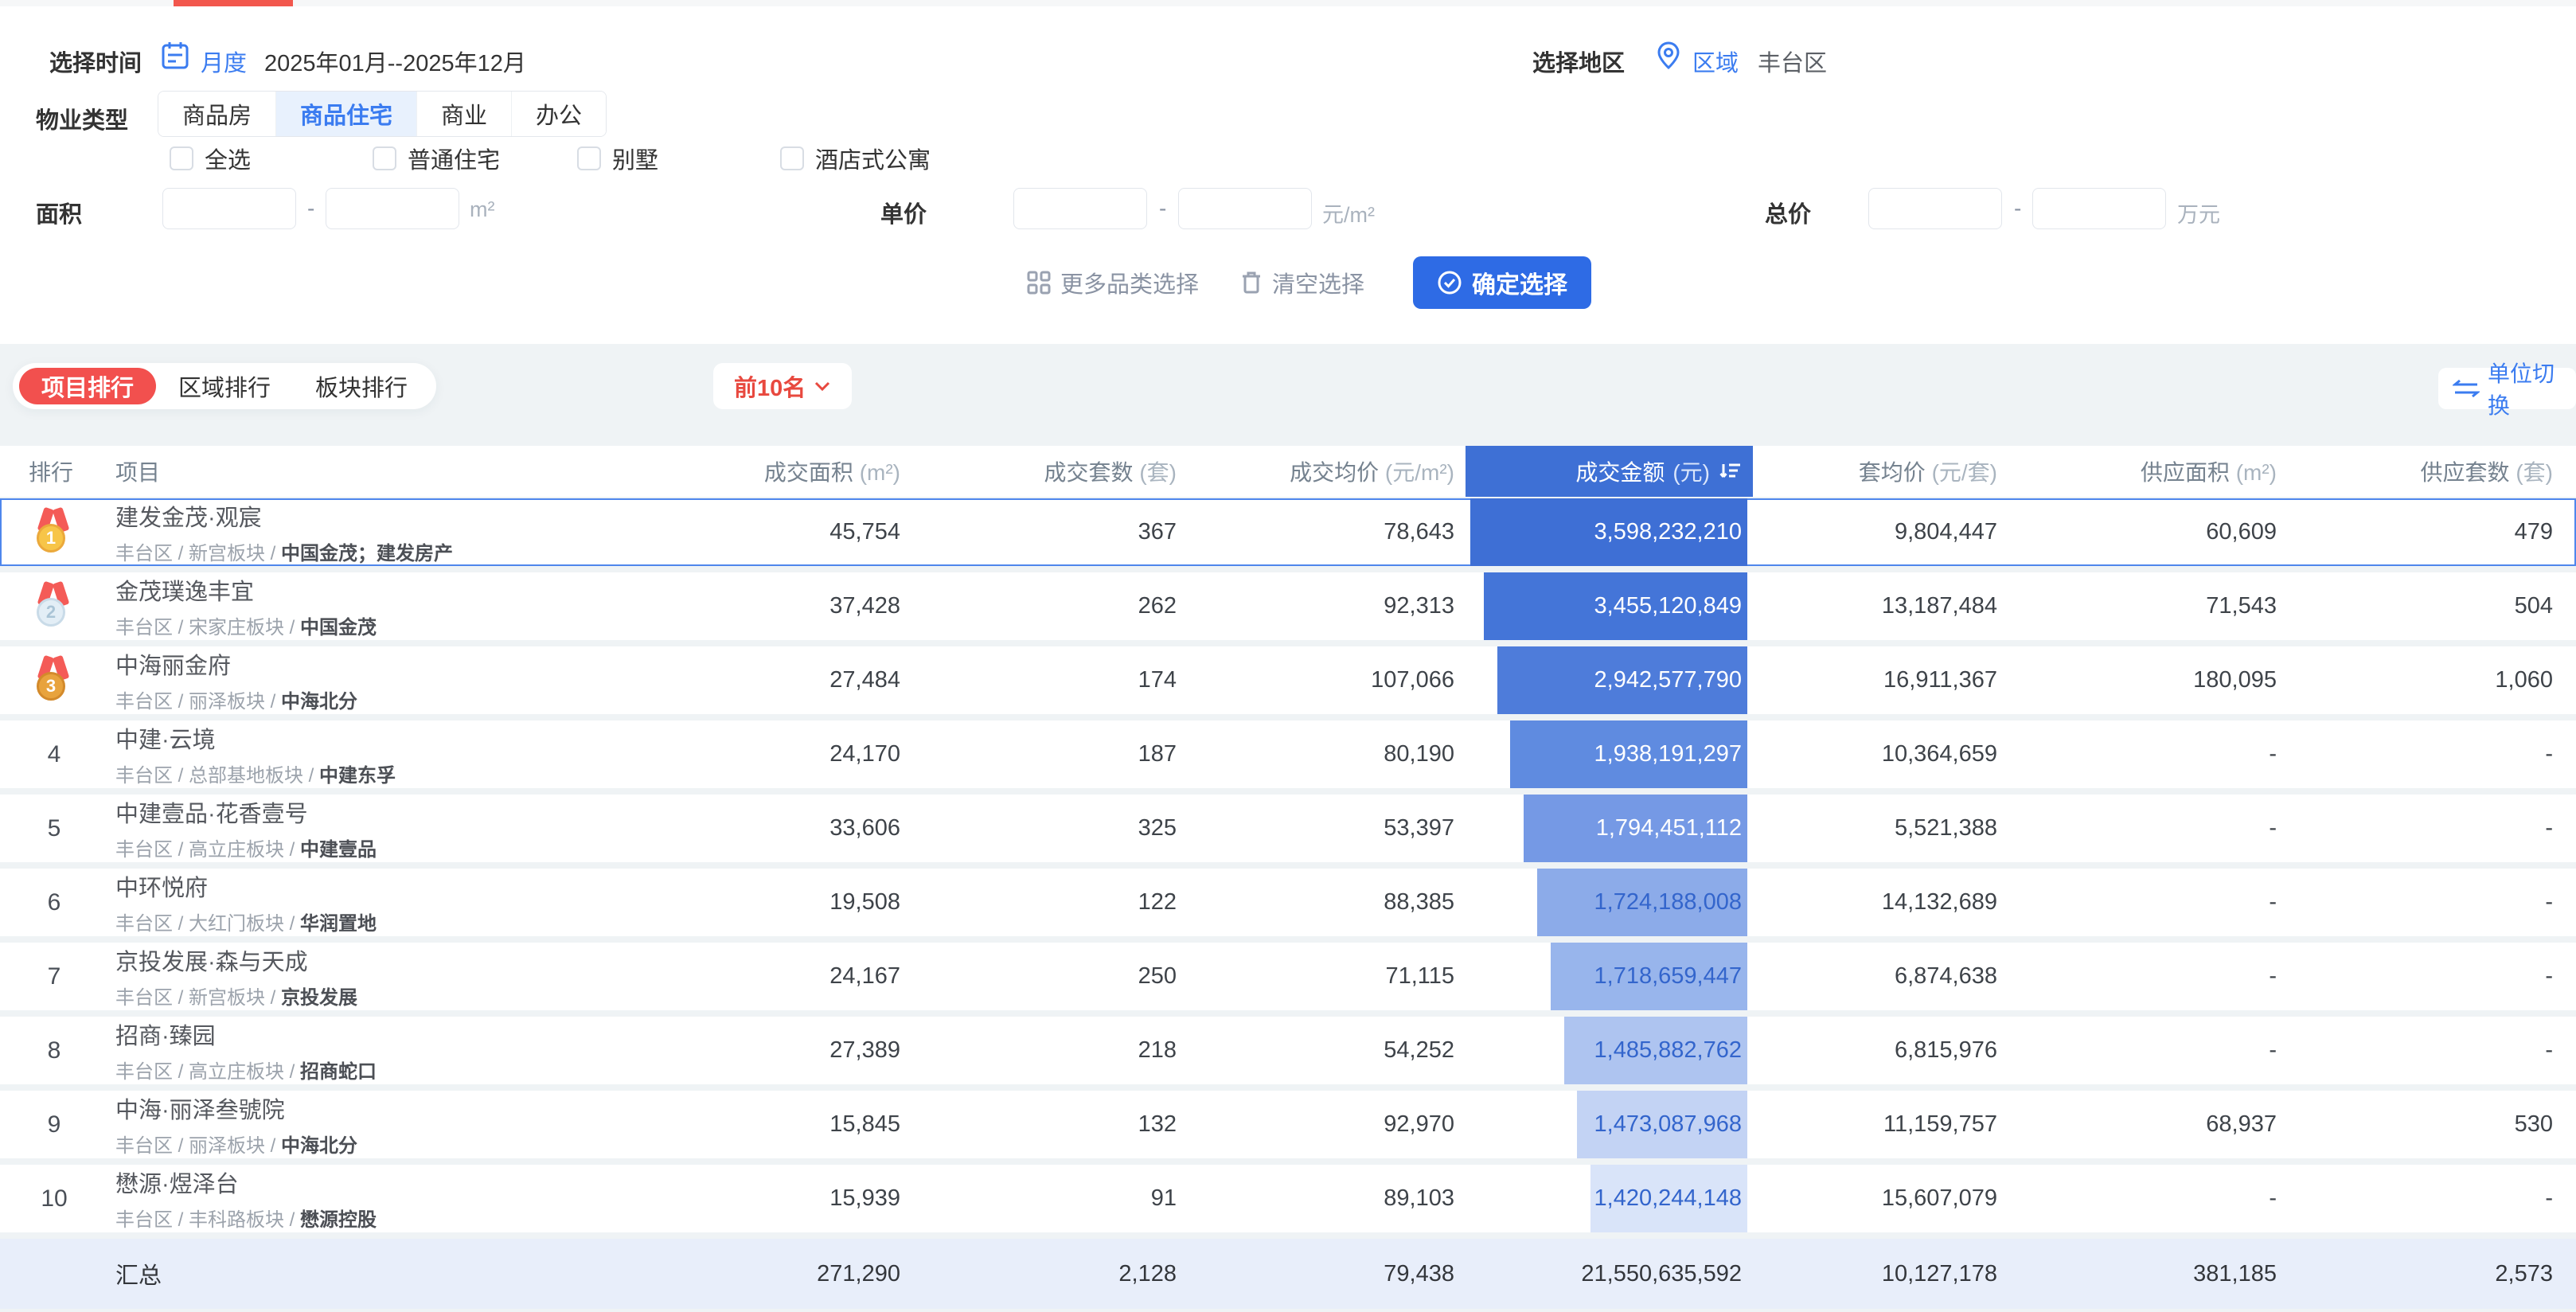 The height and width of the screenshot is (1312, 2576). I want to click on region-filter-label: 选择地区, so click(1579, 63).